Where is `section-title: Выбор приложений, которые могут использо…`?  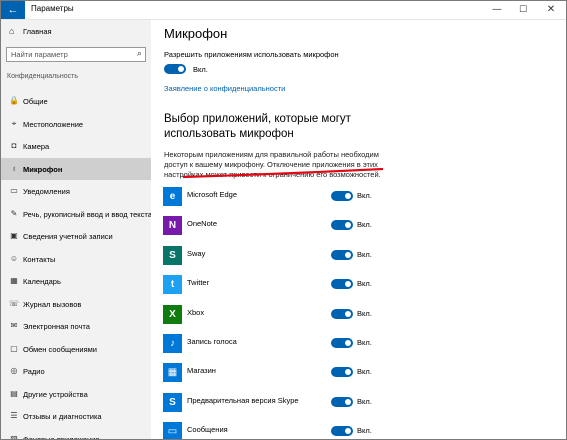
section-title: Выбор приложений, которые могут использо… is located at coordinates (257, 126).